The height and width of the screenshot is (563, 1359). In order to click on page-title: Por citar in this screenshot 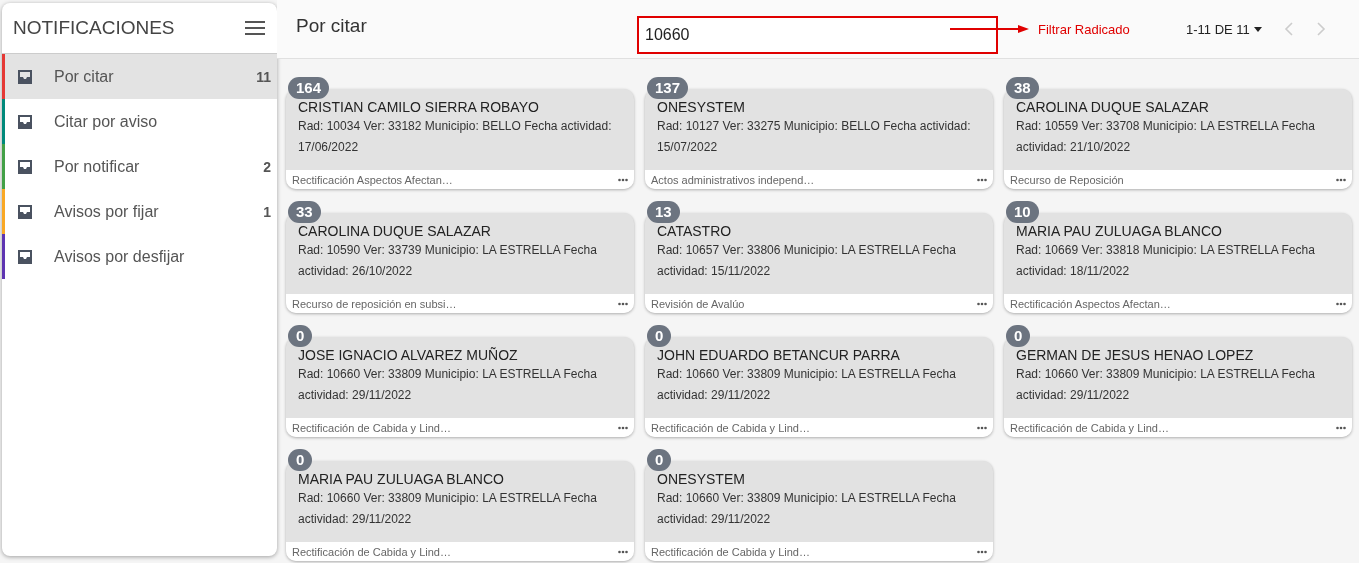, I will do `click(332, 26)`.